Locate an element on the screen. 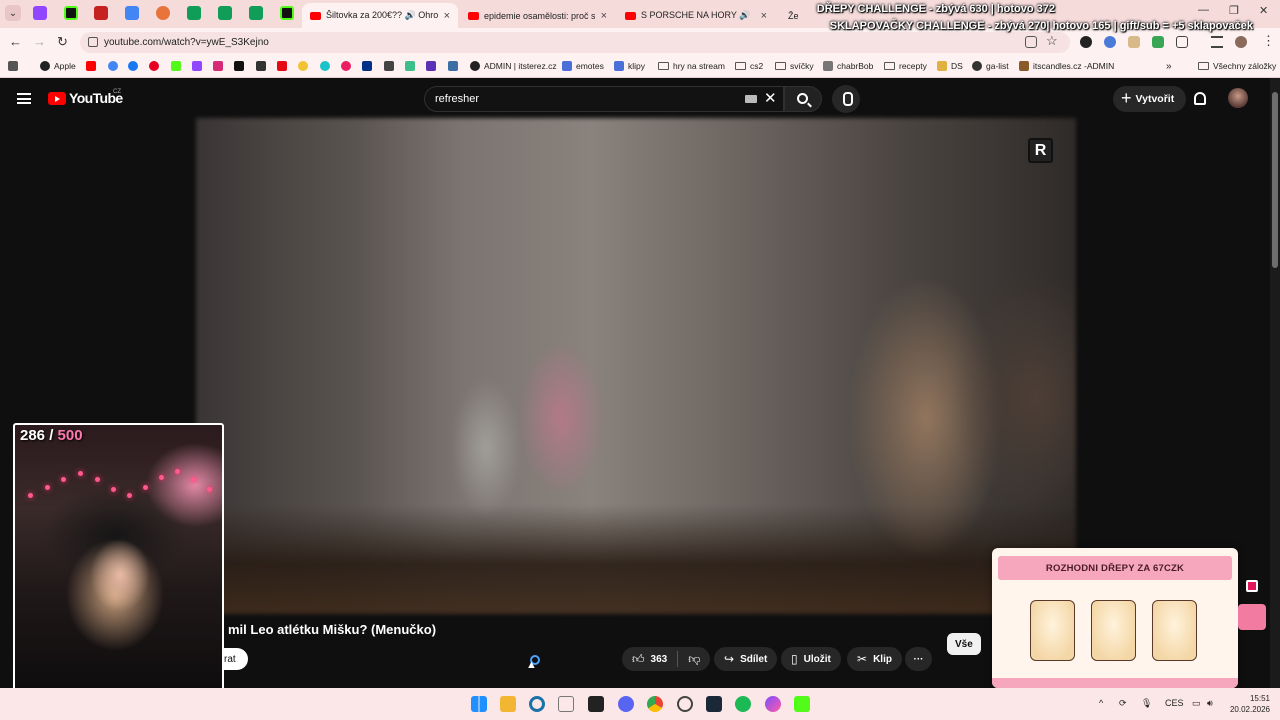  bookmark-pinterest is located at coordinates (156, 66).